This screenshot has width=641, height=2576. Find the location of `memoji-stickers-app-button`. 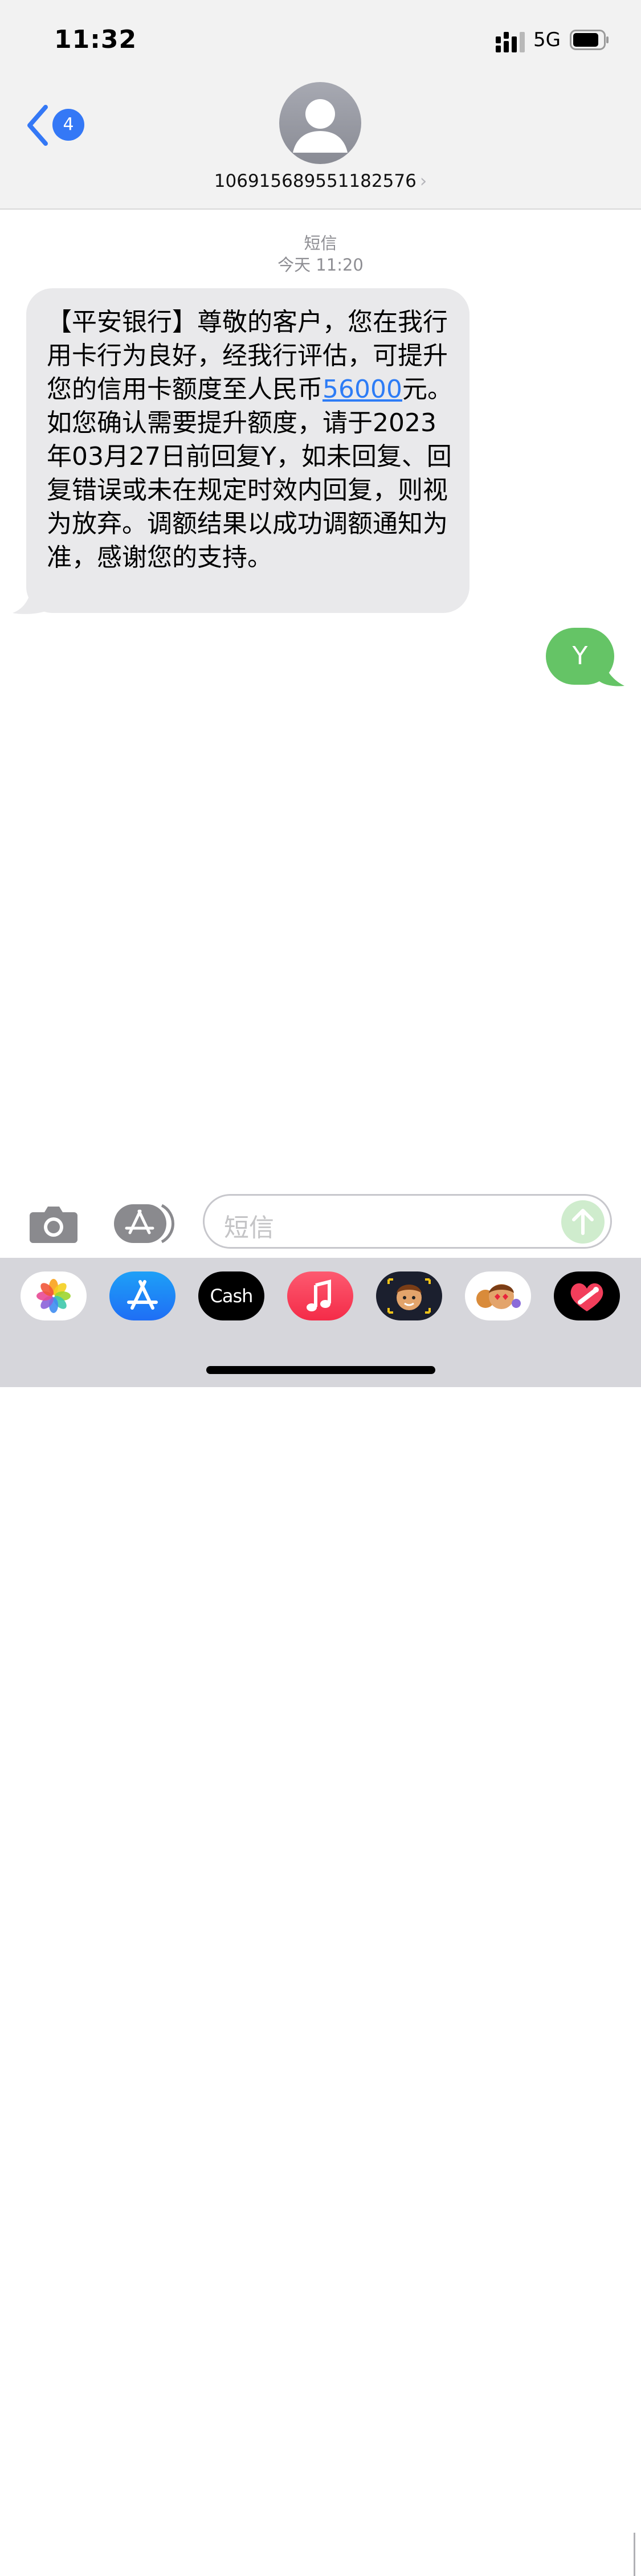

memoji-stickers-app-button is located at coordinates (498, 1295).